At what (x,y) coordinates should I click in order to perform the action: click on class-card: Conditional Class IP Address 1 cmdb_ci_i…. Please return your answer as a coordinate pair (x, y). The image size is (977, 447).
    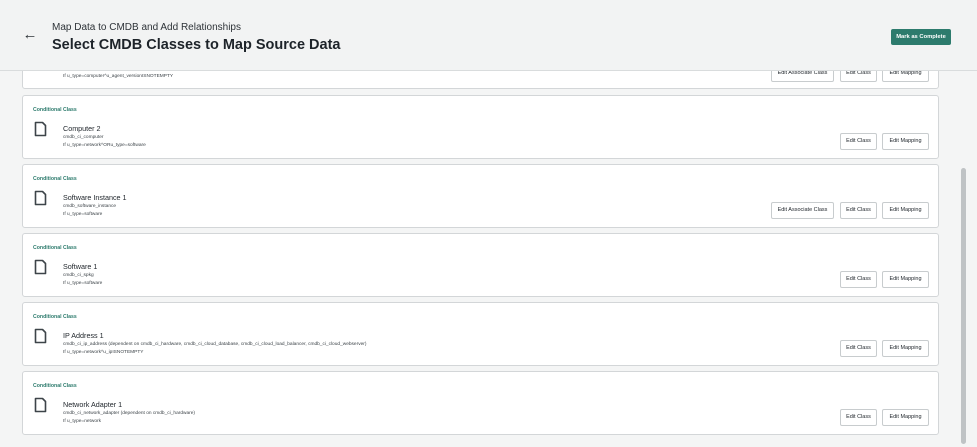
    Looking at the image, I should click on (480, 334).